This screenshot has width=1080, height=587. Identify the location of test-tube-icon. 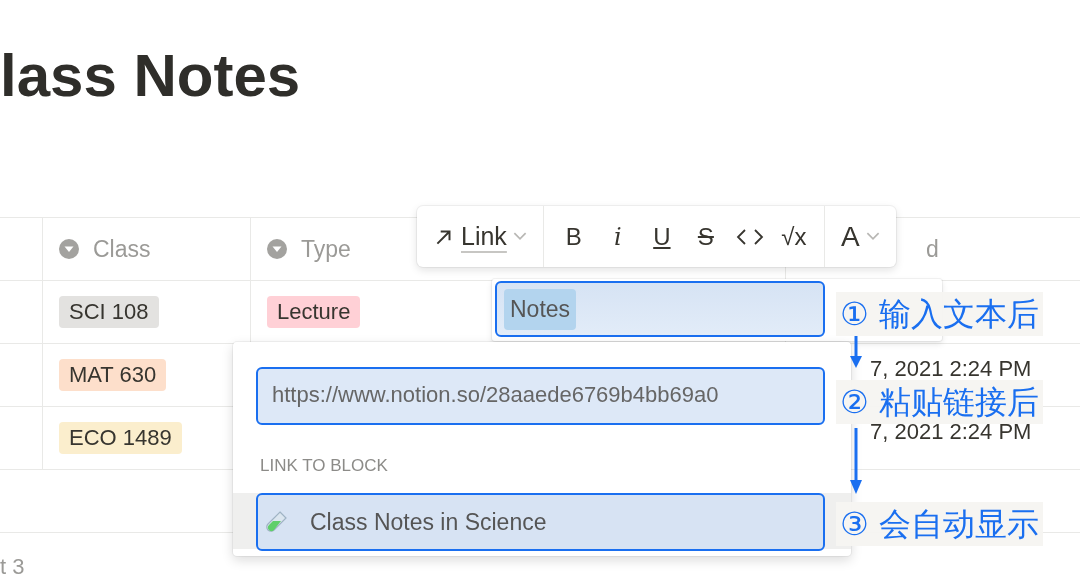
(276, 522).